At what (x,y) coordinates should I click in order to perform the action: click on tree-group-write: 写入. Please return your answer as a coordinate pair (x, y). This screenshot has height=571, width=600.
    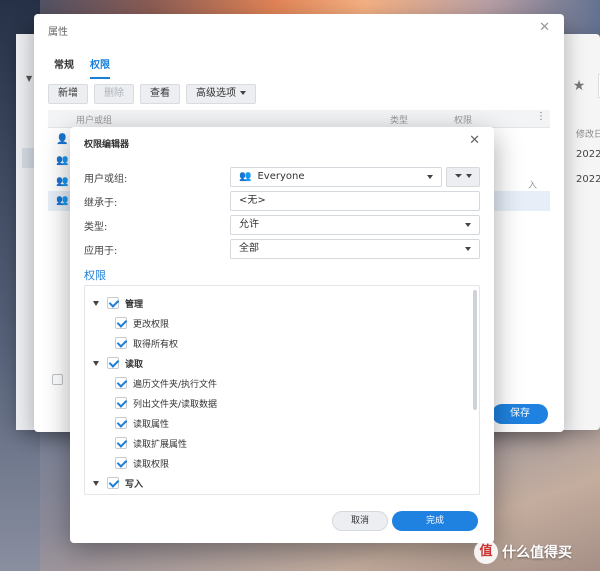
    Looking at the image, I should click on (118, 483).